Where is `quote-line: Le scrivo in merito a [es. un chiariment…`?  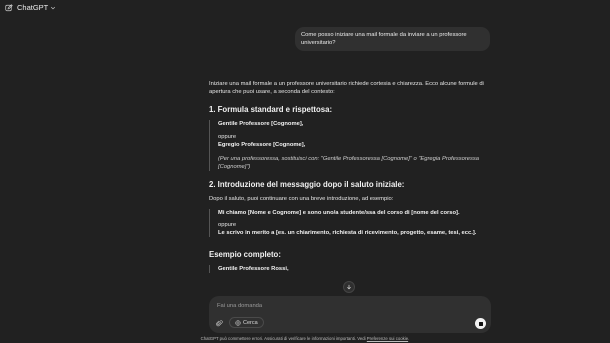 quote-line: Le scrivo in merito a [es. un chiariment… is located at coordinates (347, 233).